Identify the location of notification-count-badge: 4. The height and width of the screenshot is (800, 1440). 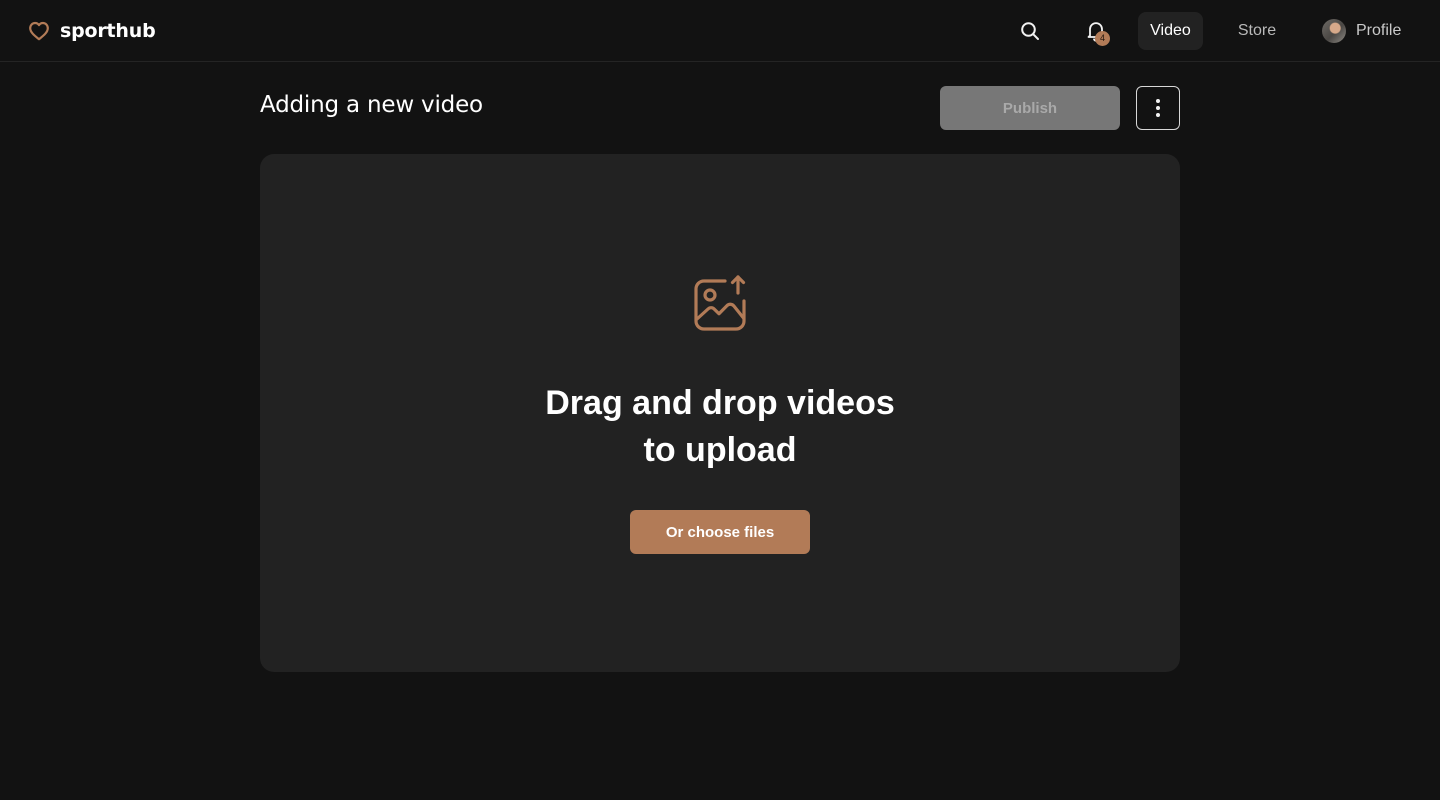
(1102, 38).